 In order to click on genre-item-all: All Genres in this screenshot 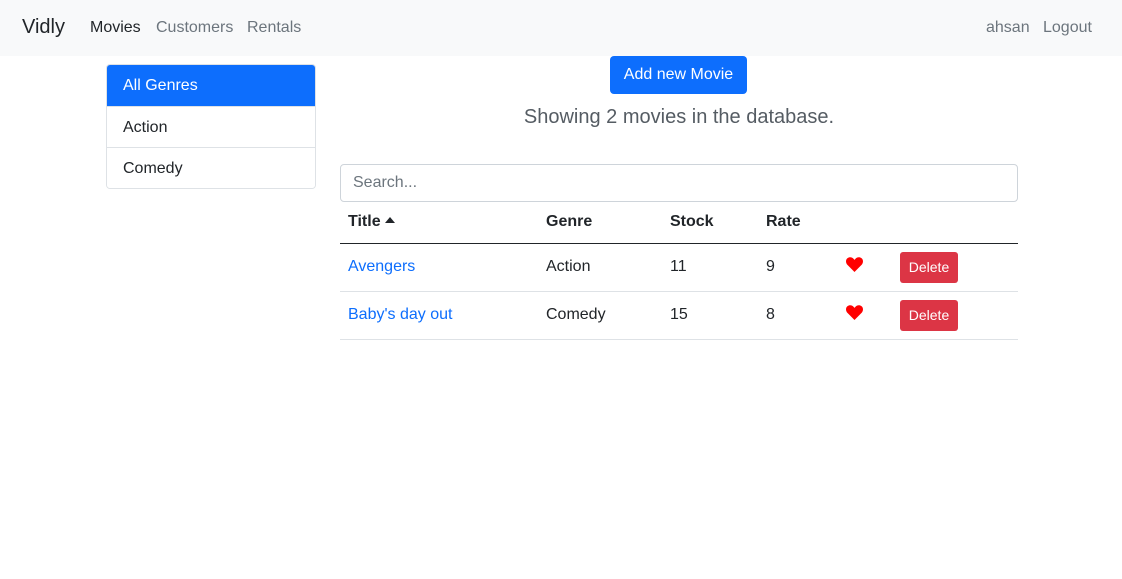, I will do `click(211, 85)`.